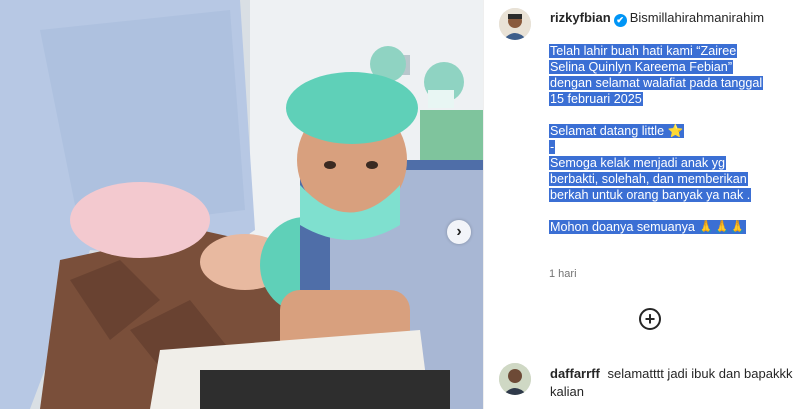  I want to click on commenter-avatar, so click(515, 379).